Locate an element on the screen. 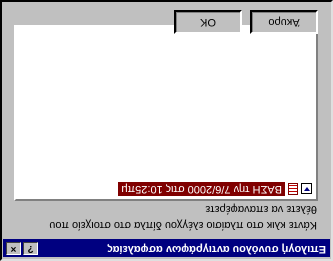  help-button: ? is located at coordinates (30, 248).